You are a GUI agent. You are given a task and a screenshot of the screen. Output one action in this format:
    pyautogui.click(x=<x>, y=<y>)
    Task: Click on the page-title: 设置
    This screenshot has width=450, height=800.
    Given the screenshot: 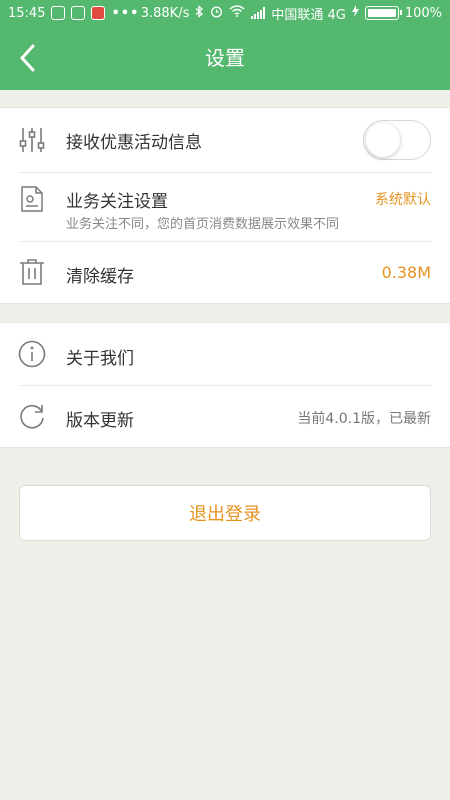 What is the action you would take?
    pyautogui.click(x=225, y=58)
    